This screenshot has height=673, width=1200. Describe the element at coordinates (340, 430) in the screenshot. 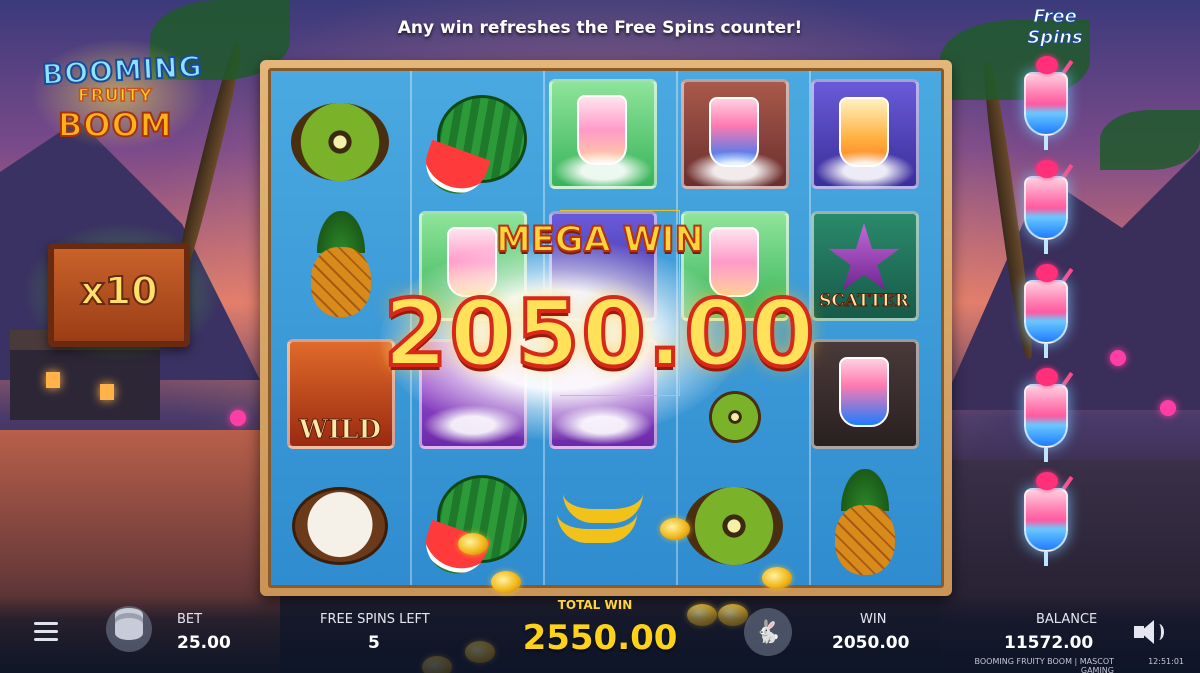

I see `wild-label: WILD` at that location.